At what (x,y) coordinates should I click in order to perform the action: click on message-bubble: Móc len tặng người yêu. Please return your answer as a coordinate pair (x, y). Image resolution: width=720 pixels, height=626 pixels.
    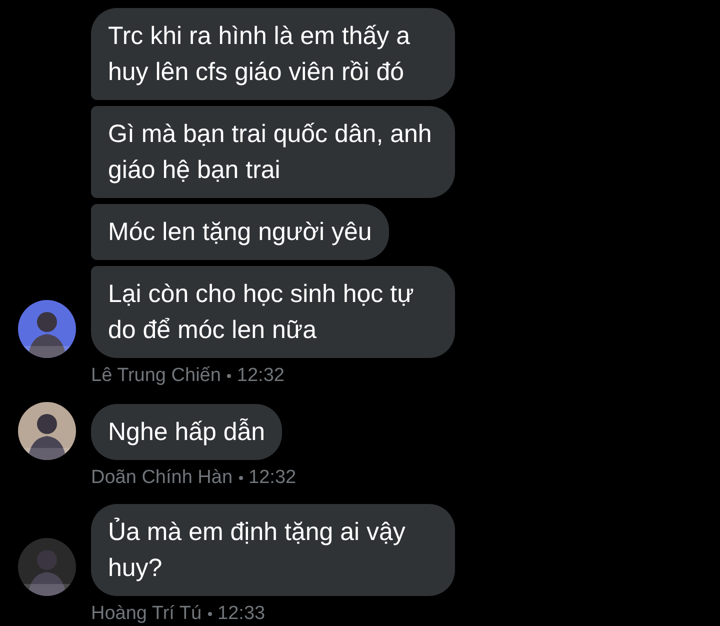
    Looking at the image, I should click on (240, 232).